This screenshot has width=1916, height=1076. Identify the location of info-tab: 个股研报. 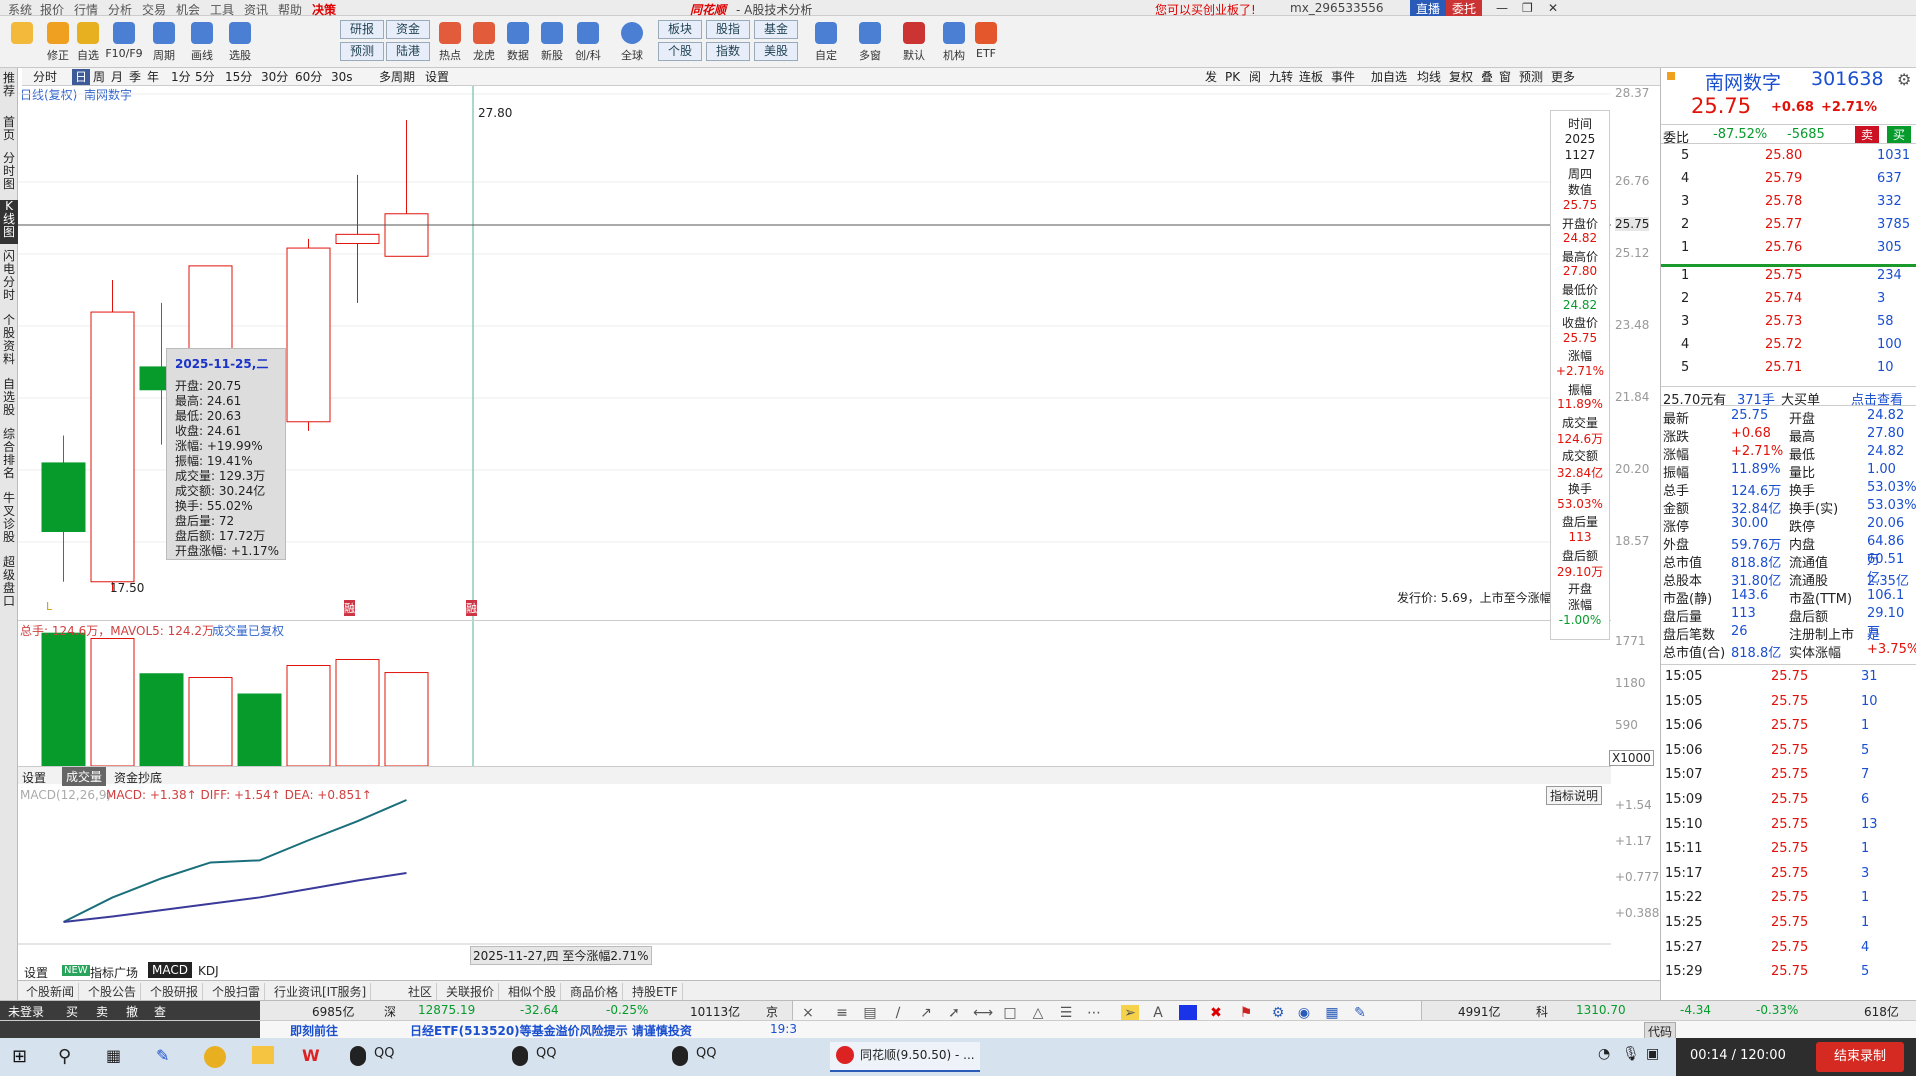
(175, 991).